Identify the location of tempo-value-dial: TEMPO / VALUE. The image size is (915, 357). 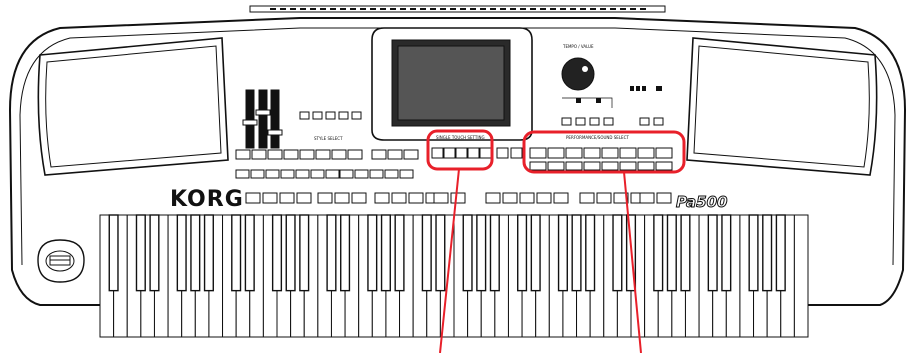
(587, 76).